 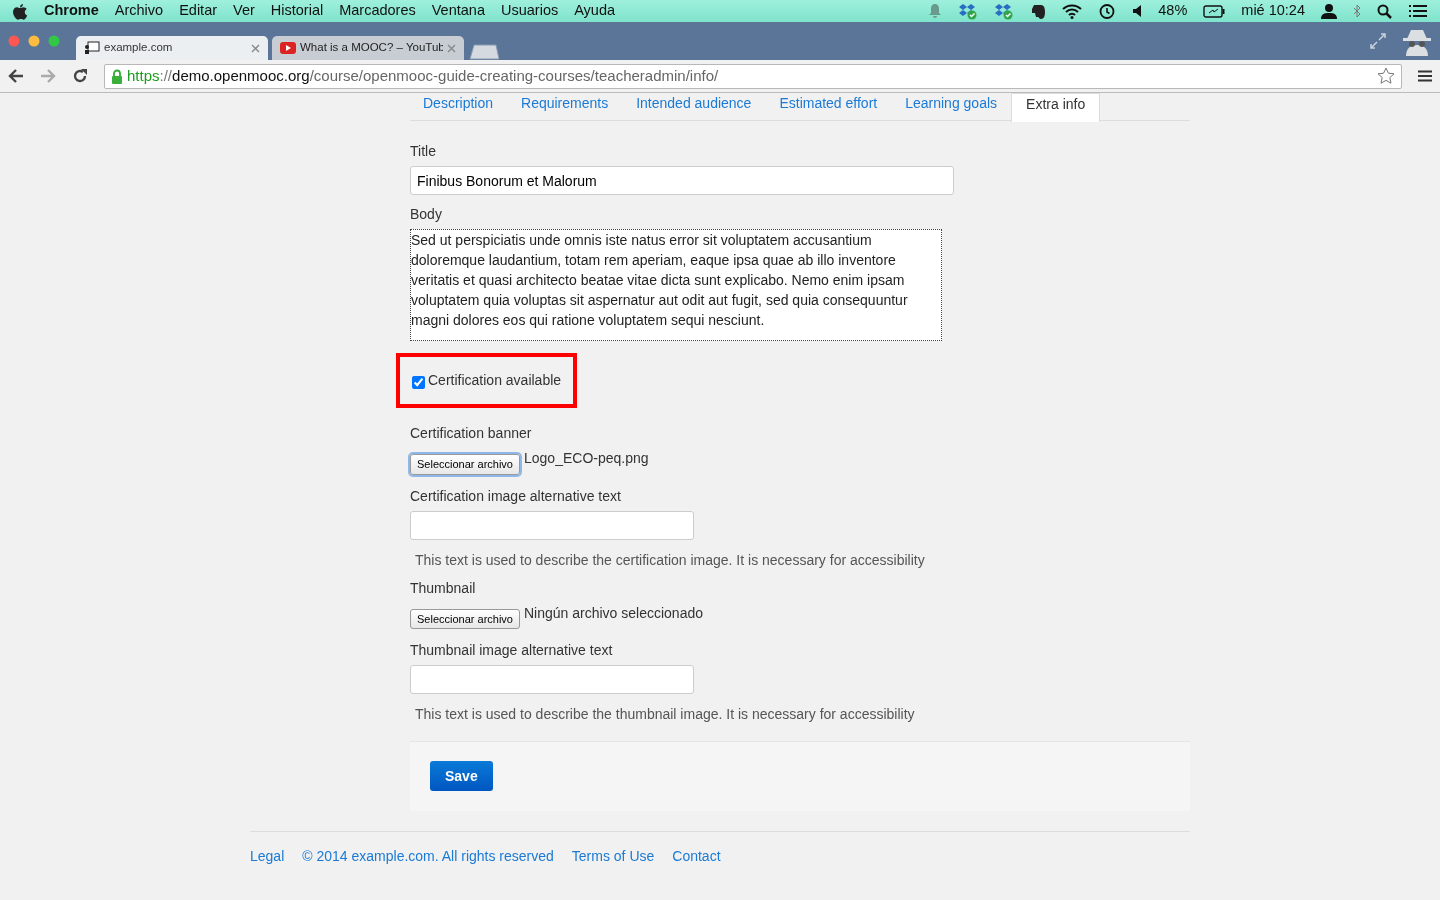 What do you see at coordinates (1214, 11) in the screenshot?
I see `battery-icon` at bounding box center [1214, 11].